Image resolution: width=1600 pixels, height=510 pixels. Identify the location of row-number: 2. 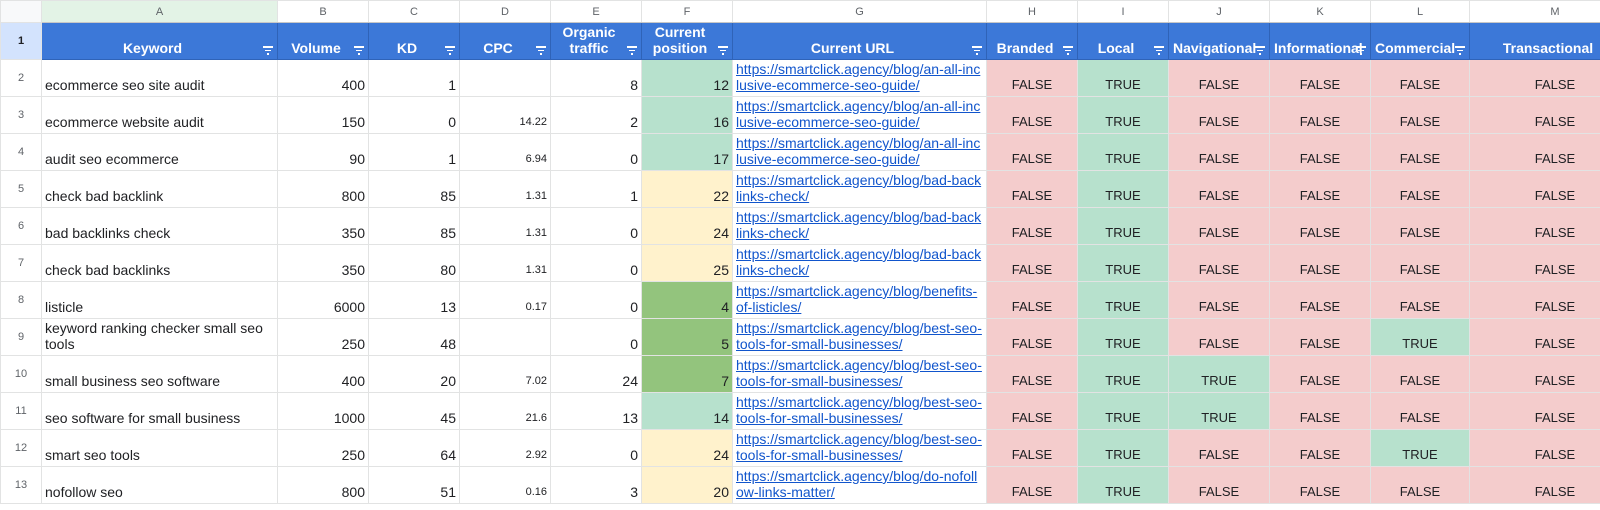
(21, 78).